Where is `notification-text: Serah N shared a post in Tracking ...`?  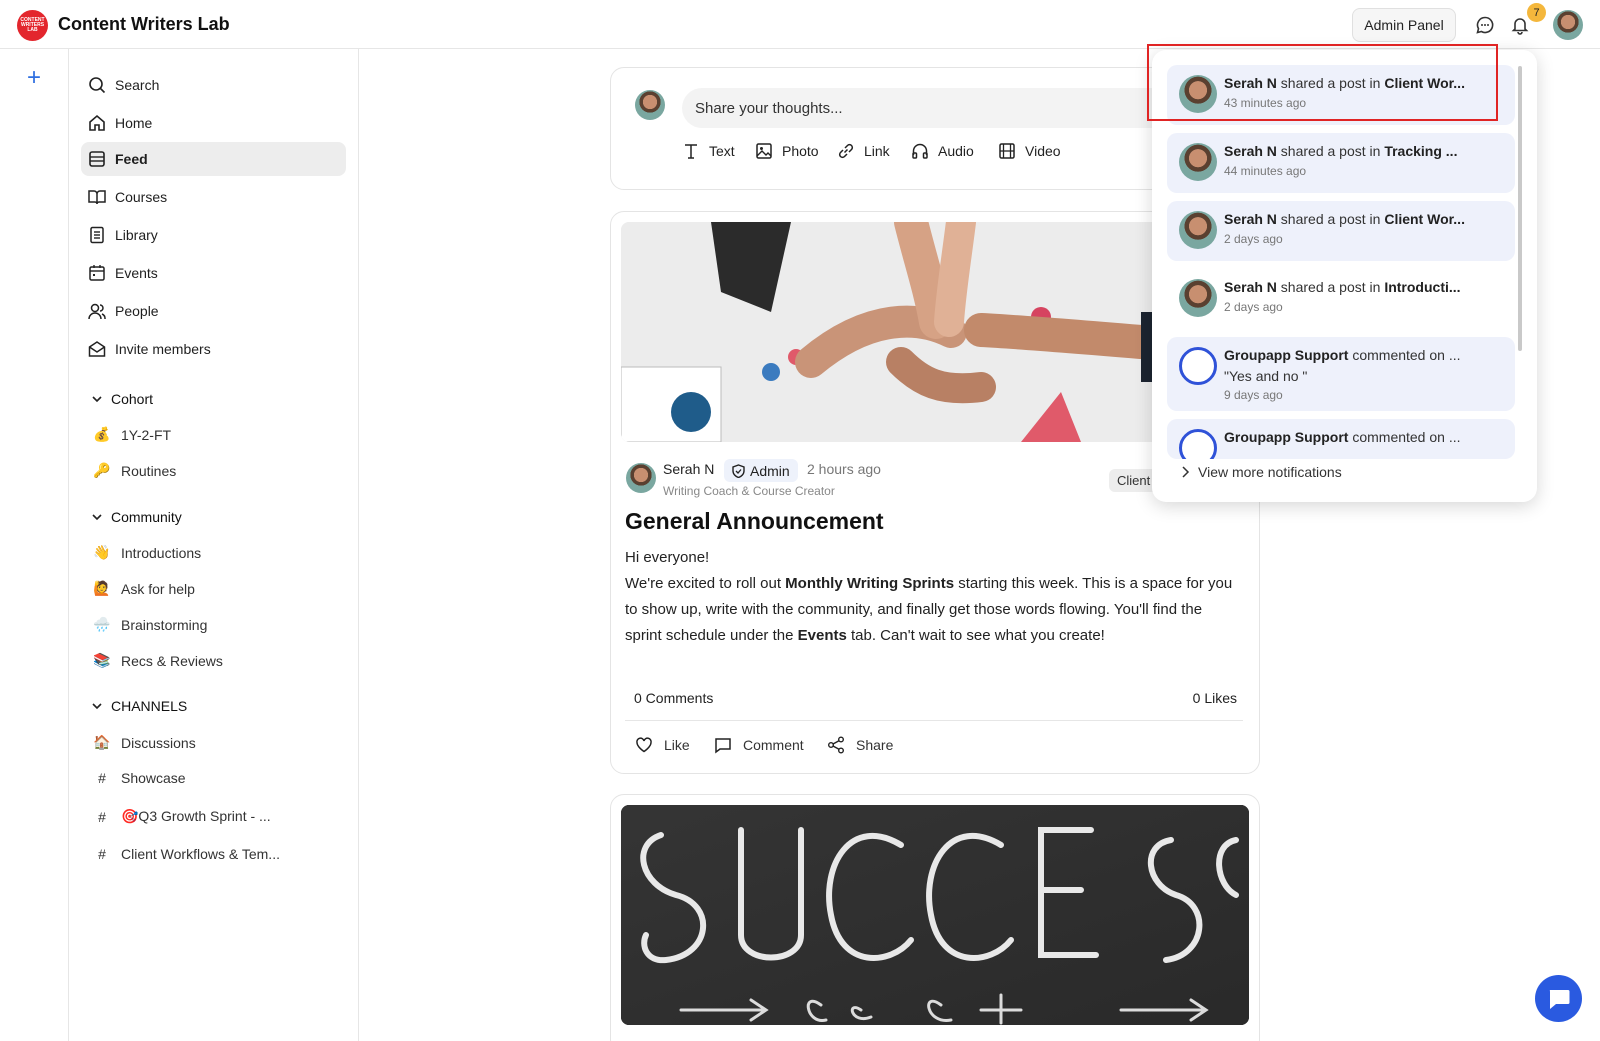
notification-text: Serah N shared a post in Tracking ... is located at coordinates (1364, 151).